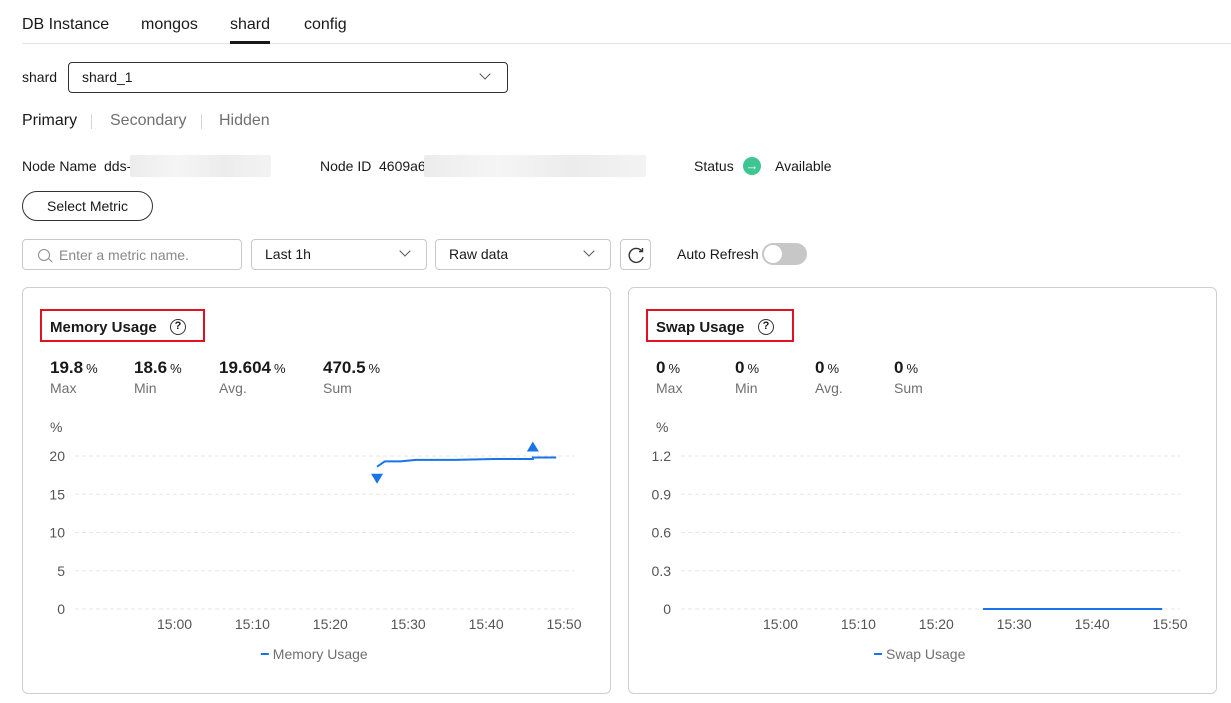  What do you see at coordinates (662, 571) in the screenshot?
I see `y-tick-label: 0.3` at bounding box center [662, 571].